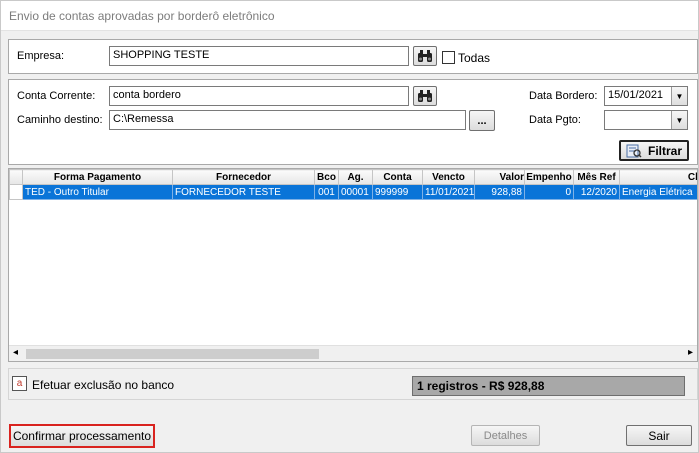  Describe the element at coordinates (41, 56) in the screenshot. I see `empresa-label: Empresa:` at that location.